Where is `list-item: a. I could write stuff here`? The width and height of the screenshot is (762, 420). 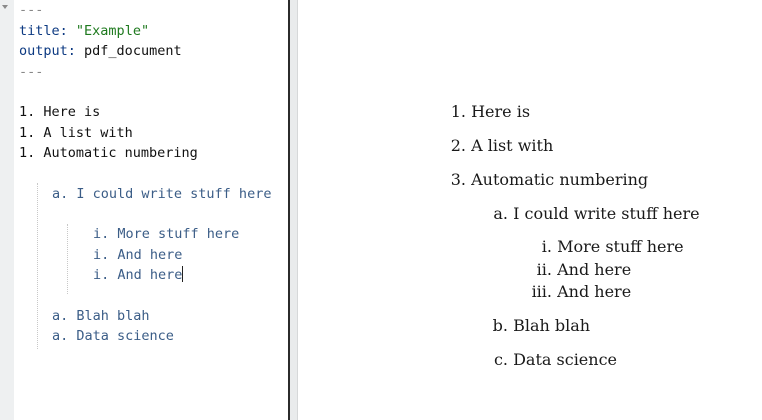 list-item: a. I could write stuff here is located at coordinates (595, 214).